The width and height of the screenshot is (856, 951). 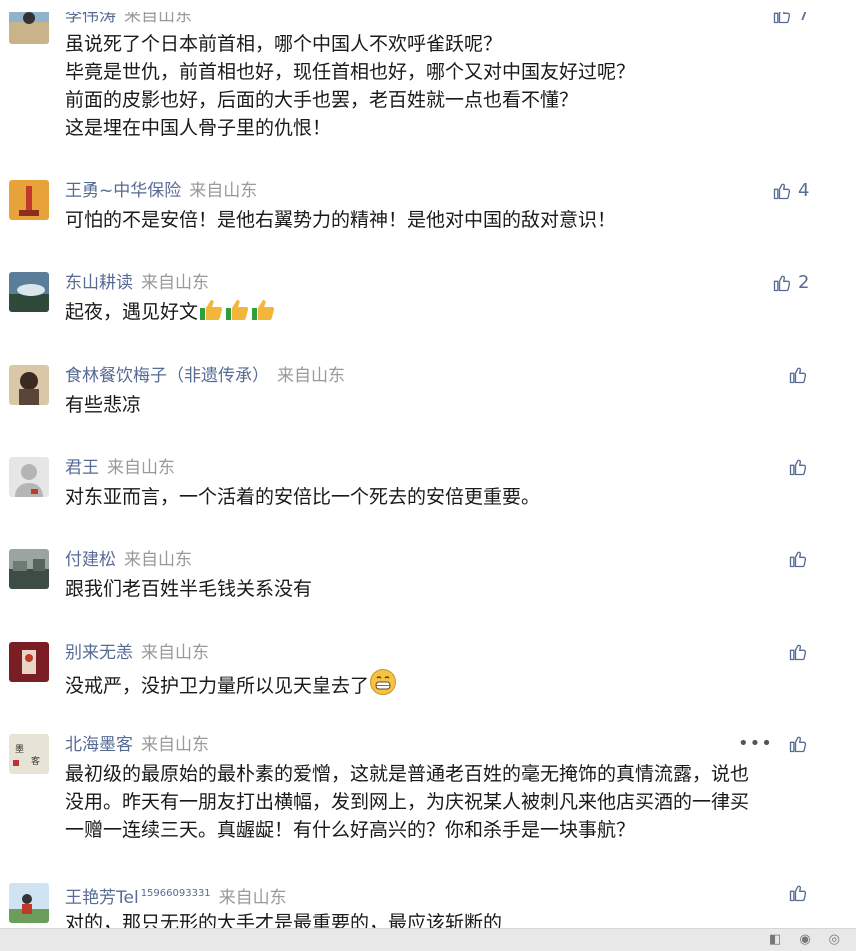 What do you see at coordinates (755, 743) in the screenshot?
I see `more-dots-icon: •••` at bounding box center [755, 743].